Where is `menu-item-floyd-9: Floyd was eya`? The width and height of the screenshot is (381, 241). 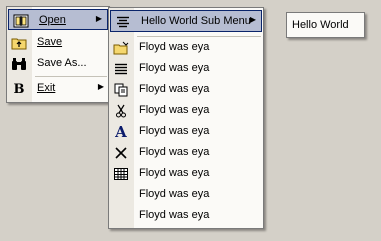
menu-item-floyd-9: Floyd was eya is located at coordinates (186, 215).